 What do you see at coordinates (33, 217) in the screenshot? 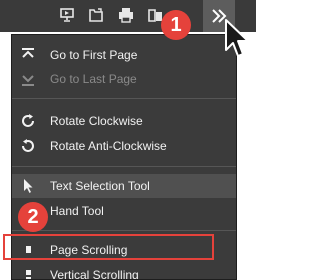
I see `step-badge-2: 2` at bounding box center [33, 217].